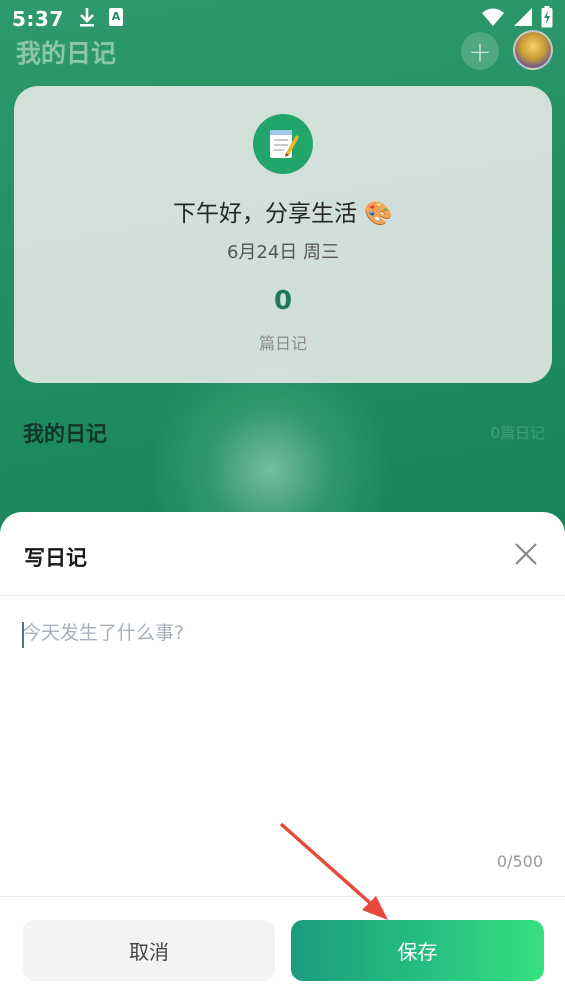  Describe the element at coordinates (283, 144) in the screenshot. I see `memo-icon` at that location.